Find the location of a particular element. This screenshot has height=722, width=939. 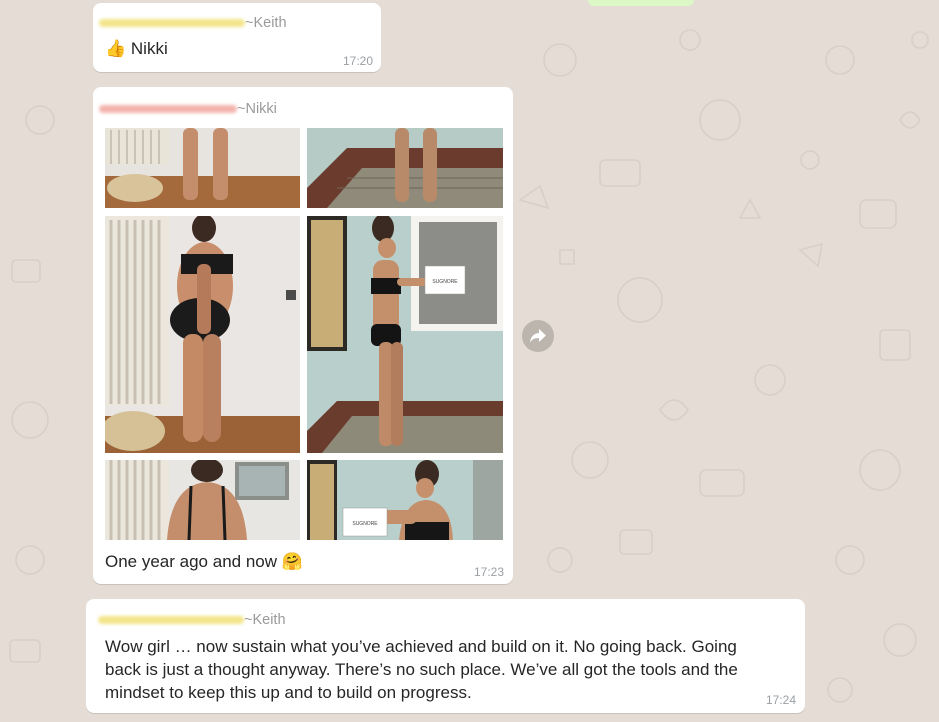

hugging-face-emoji: 🤗 is located at coordinates (292, 561).